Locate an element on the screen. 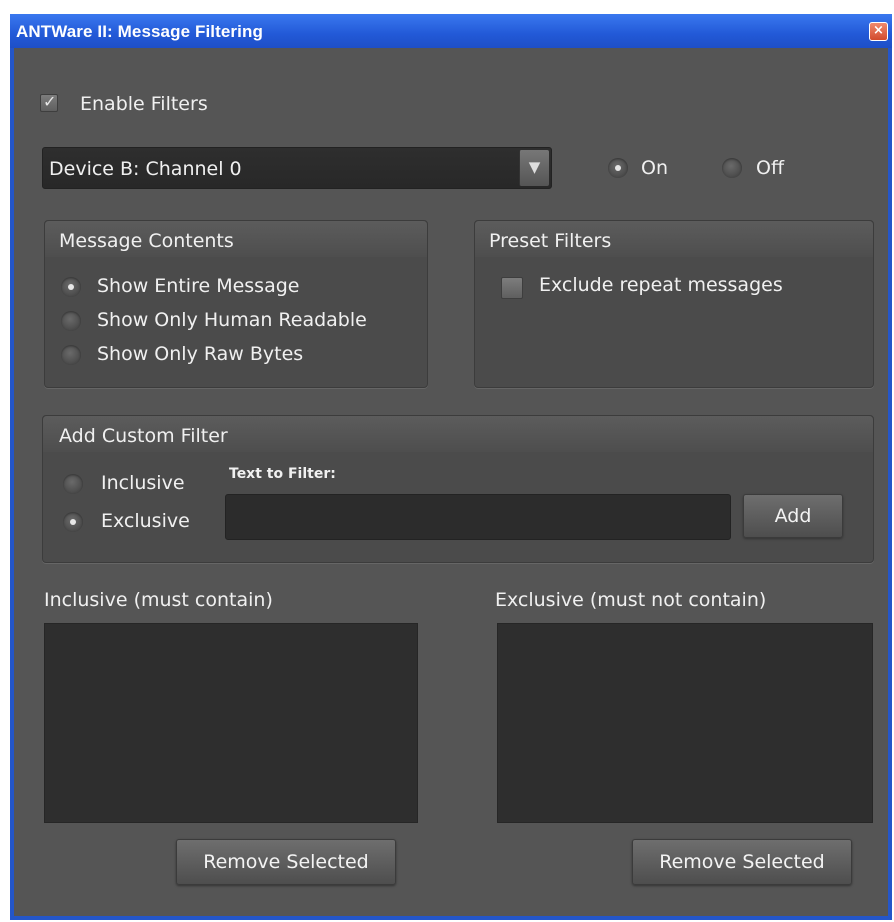  close-button: × is located at coordinates (878, 31).